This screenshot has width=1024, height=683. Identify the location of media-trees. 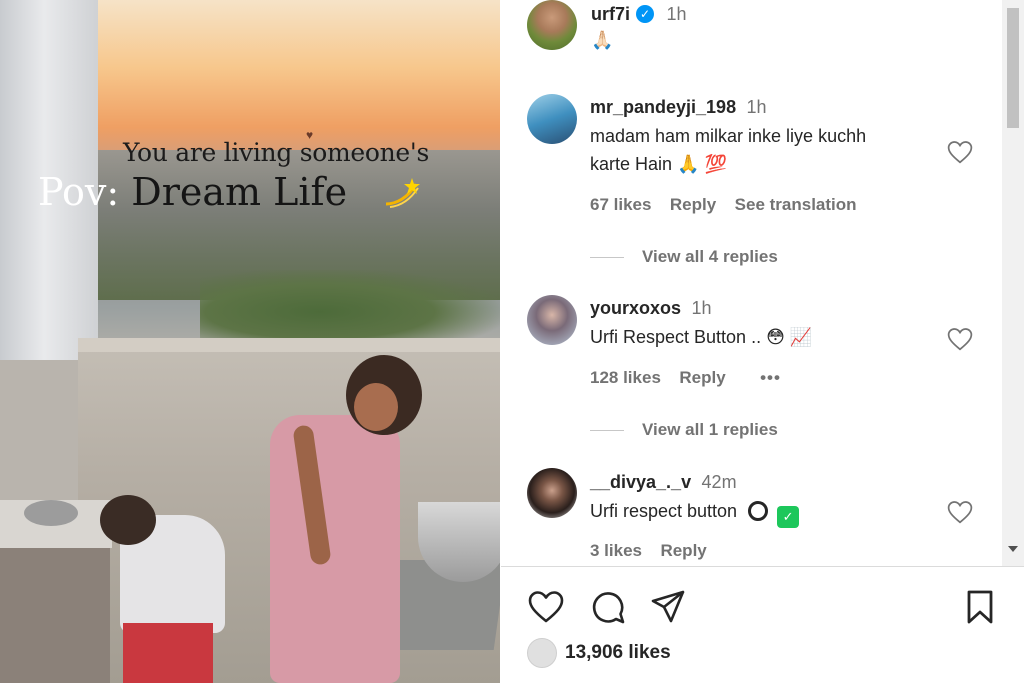
(350, 305).